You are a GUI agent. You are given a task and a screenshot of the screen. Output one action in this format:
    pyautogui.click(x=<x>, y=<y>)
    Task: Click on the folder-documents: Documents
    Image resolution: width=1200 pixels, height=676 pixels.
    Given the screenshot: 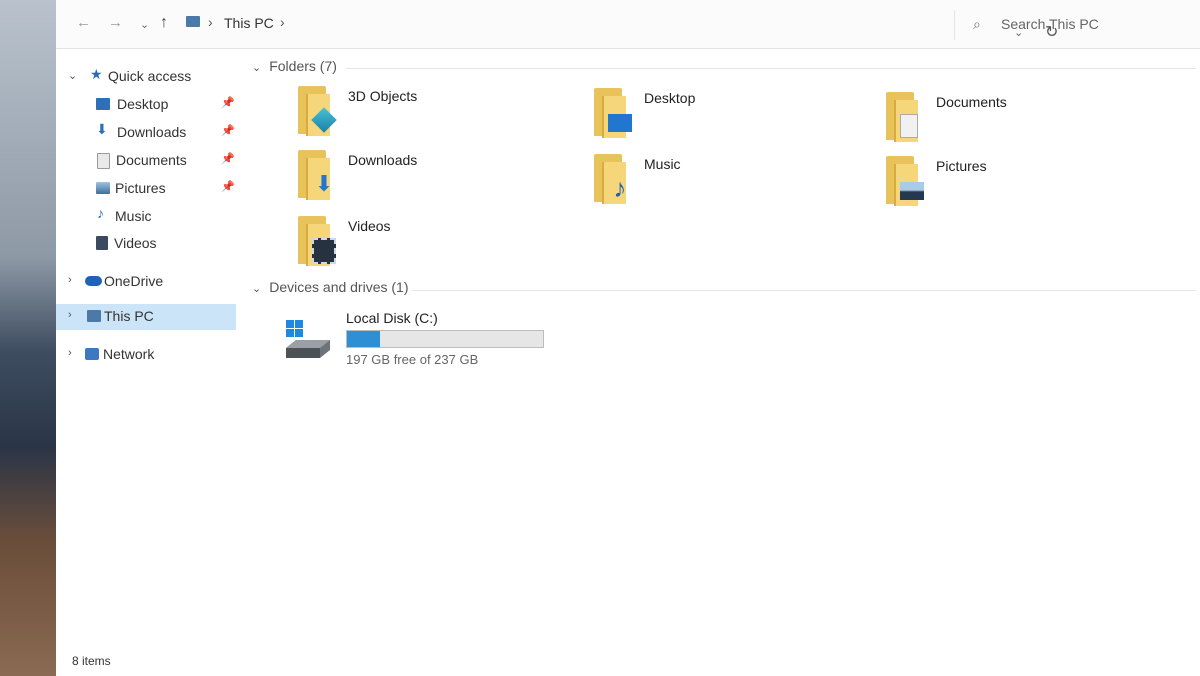 What is the action you would take?
    pyautogui.click(x=1024, y=122)
    